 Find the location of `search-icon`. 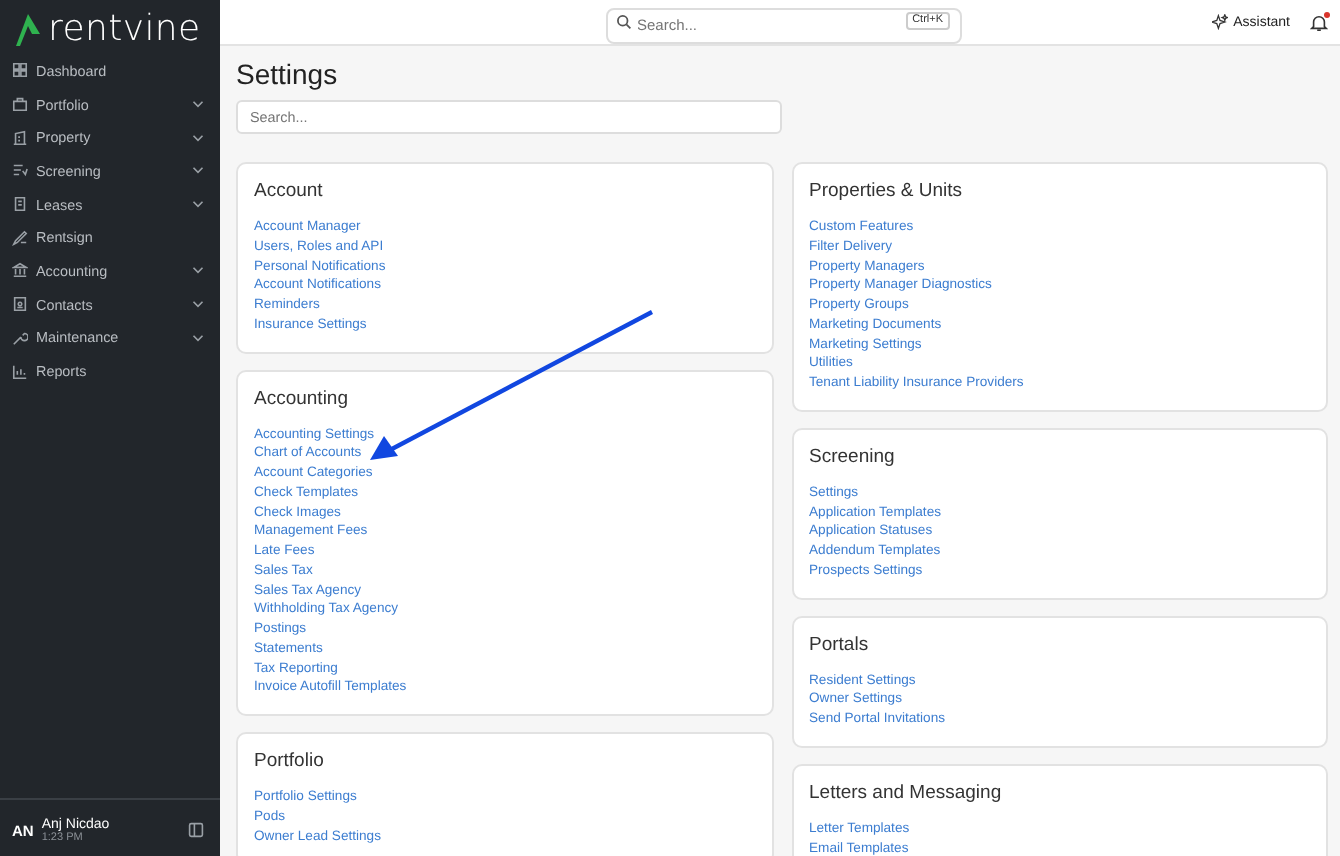

search-icon is located at coordinates (623, 22).